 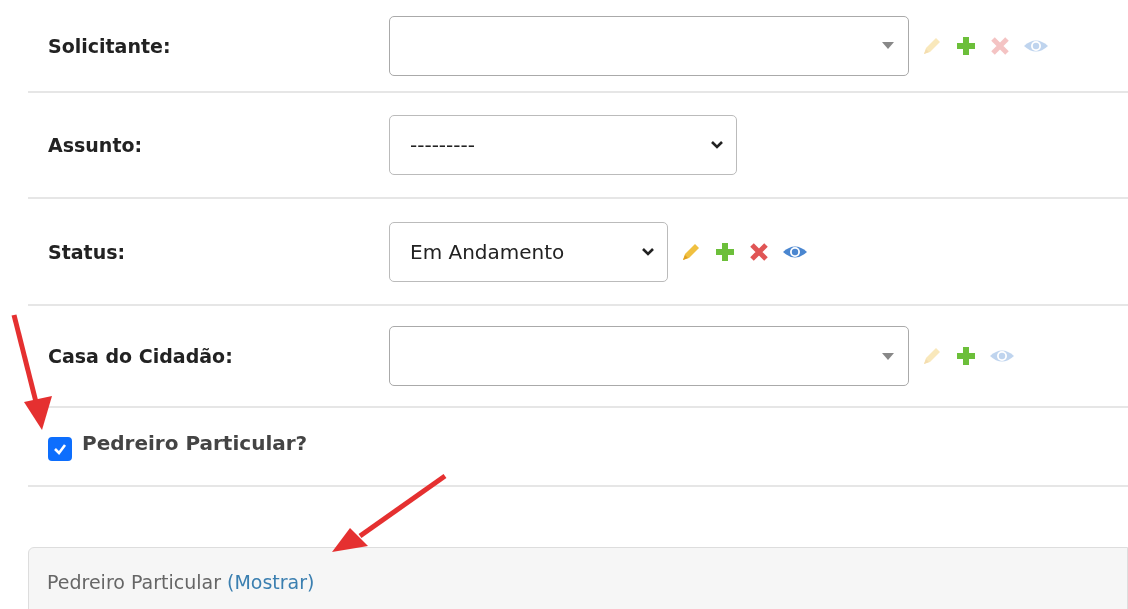 What do you see at coordinates (134, 582) in the screenshot?
I see `fieldset-title: Pedreiro Particular` at bounding box center [134, 582].